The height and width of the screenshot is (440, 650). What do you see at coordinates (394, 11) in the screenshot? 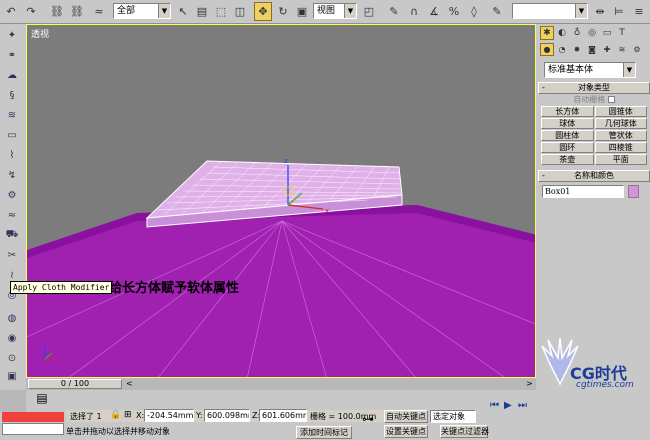
I see `select-manipulate-icon: ✎` at bounding box center [394, 11].